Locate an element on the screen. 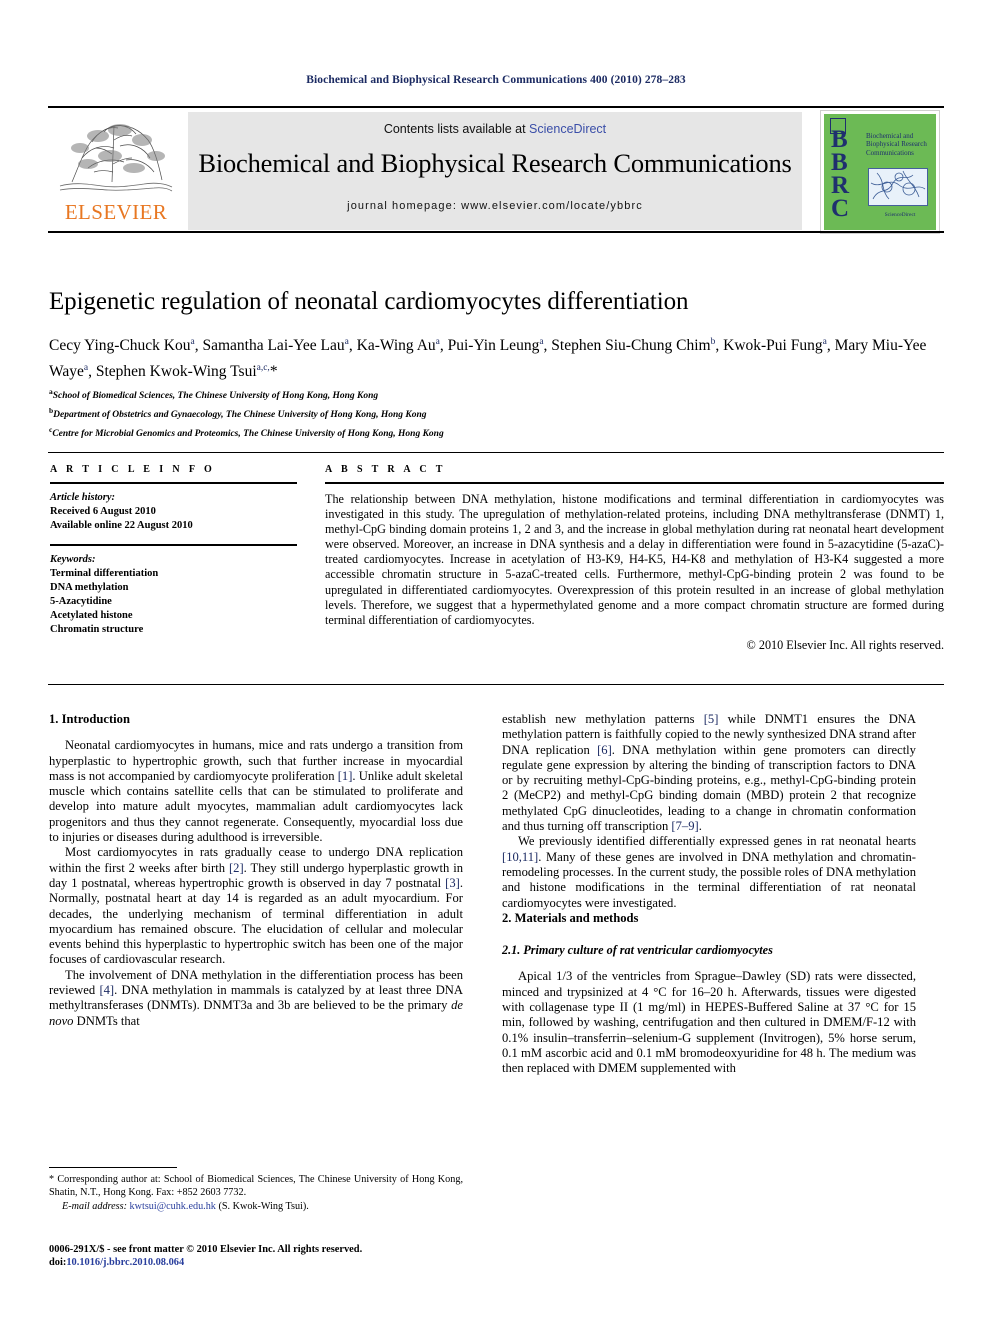 The width and height of the screenshot is (992, 1323). citation-link: [4] is located at coordinates (106, 990).